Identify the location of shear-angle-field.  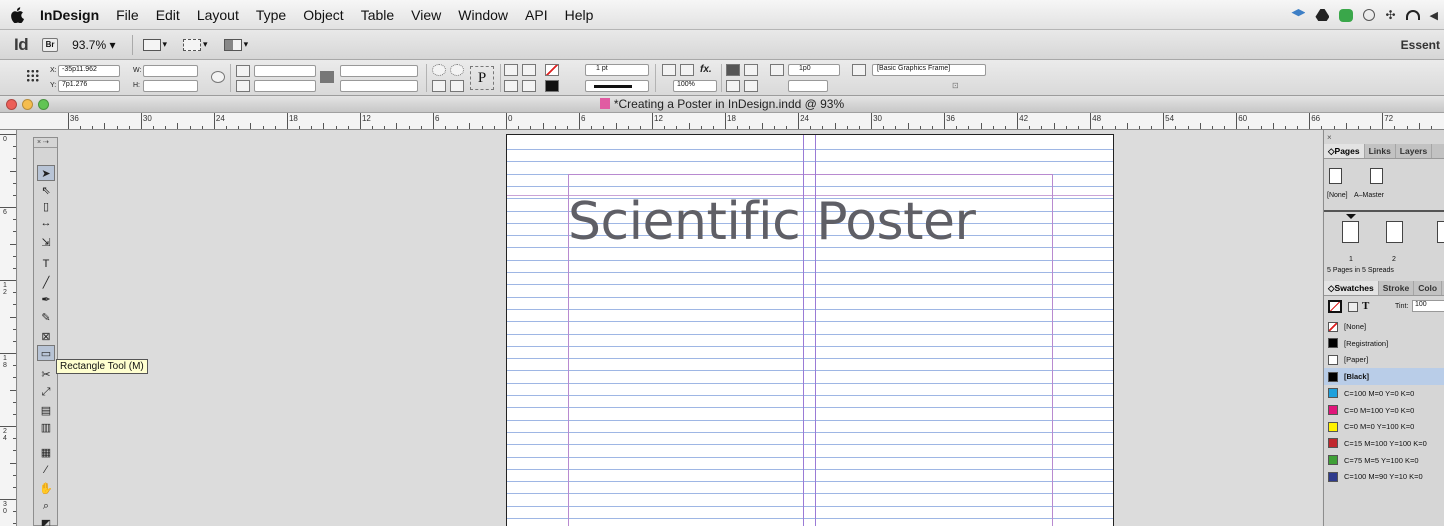
(379, 86).